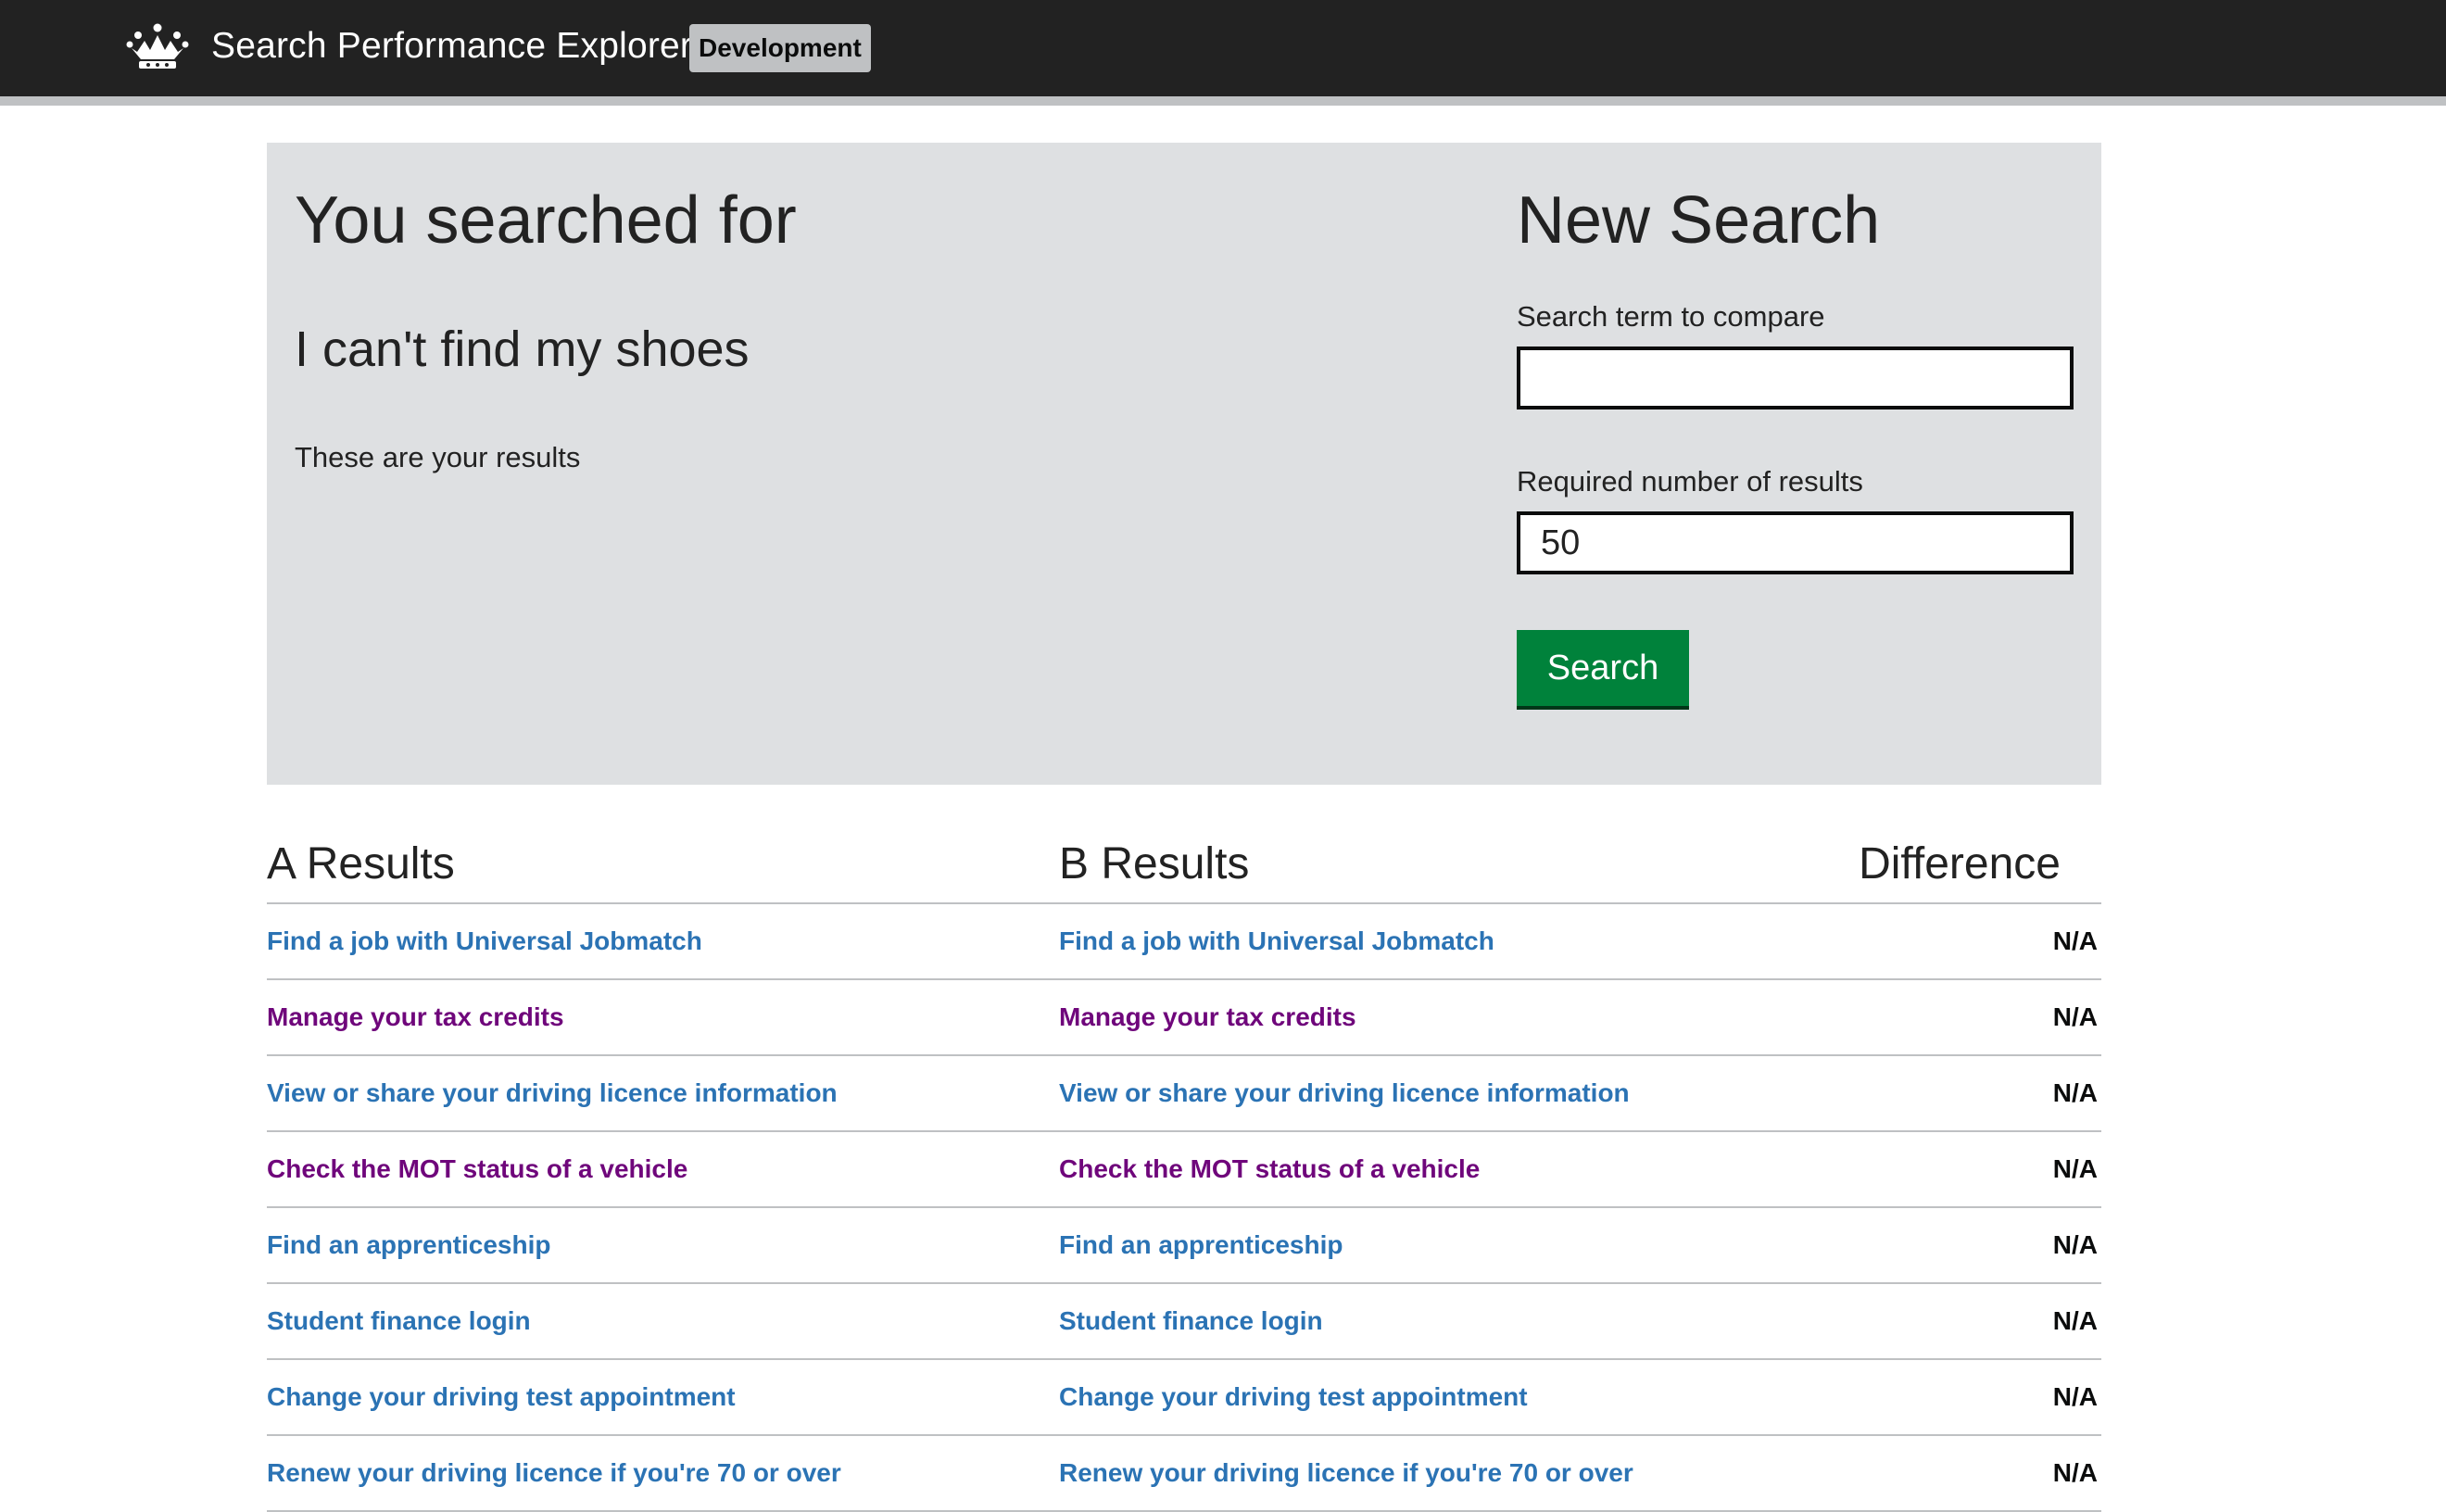 This screenshot has height=1512, width=2446. Describe the element at coordinates (1201, 1244) in the screenshot. I see `b-result-link: Find an apprenticeship` at that location.